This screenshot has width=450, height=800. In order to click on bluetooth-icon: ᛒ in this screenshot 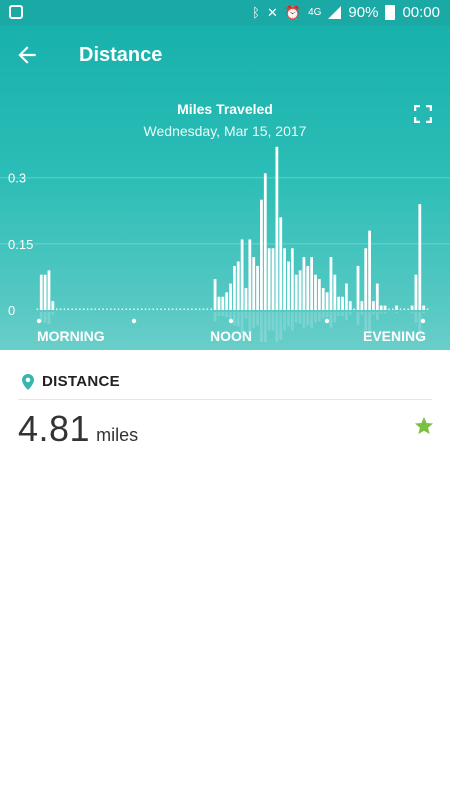, I will do `click(256, 12)`.